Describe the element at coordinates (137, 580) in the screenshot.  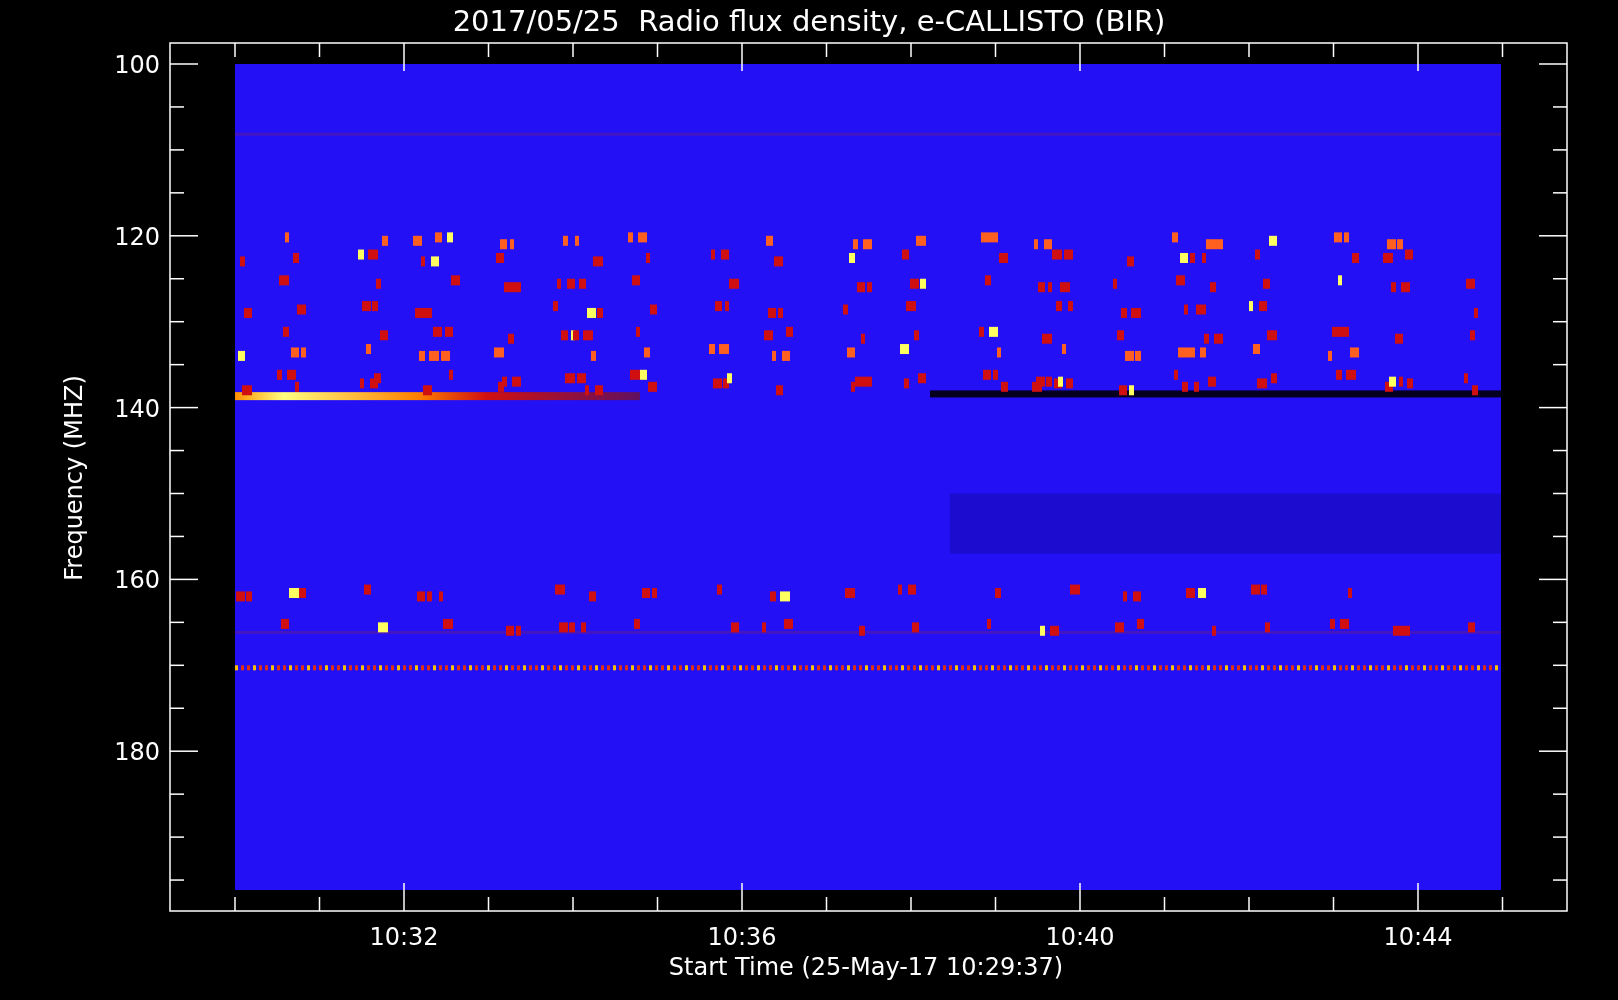
I see `y-tick-label: 160` at that location.